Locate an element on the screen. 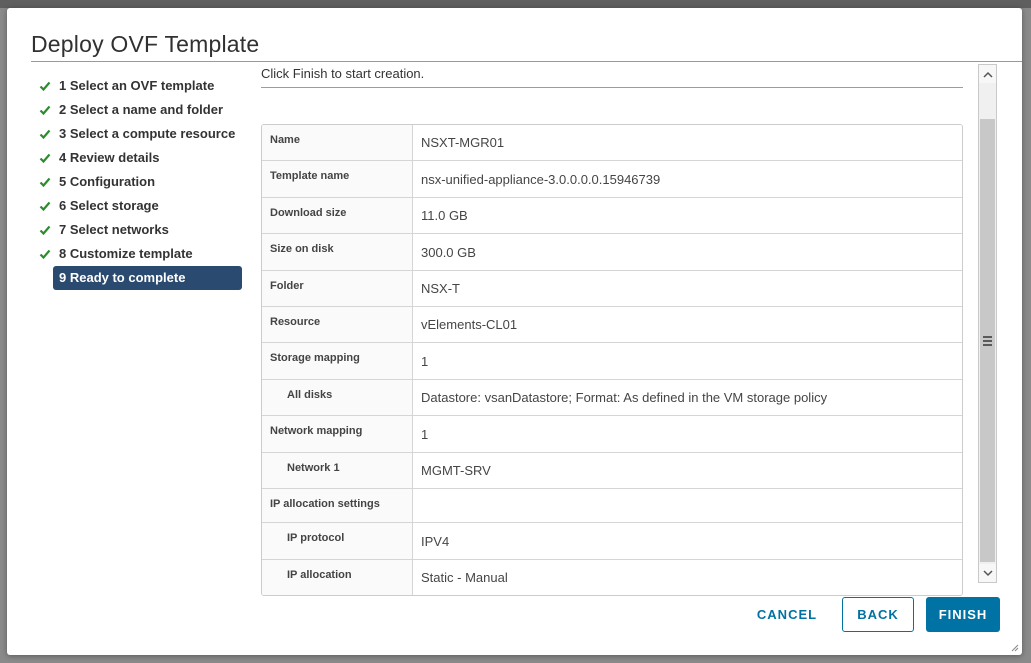 Image resolution: width=1031 pixels, height=663 pixels. scrollbar-thumb is located at coordinates (987, 340).